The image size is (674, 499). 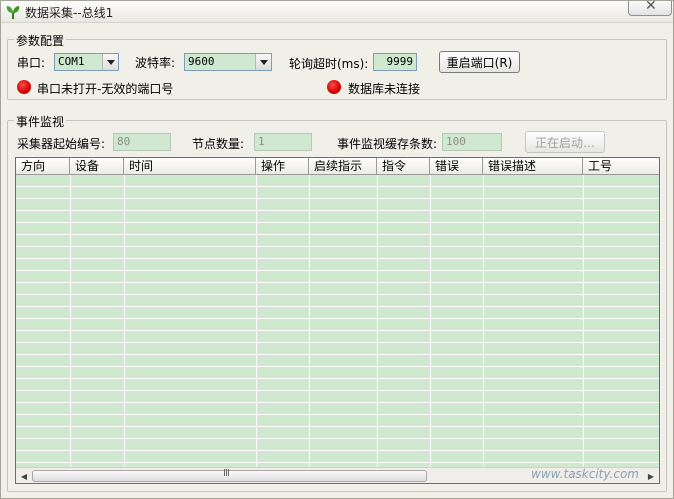 What do you see at coordinates (651, 476) in the screenshot?
I see `scroll-right-icon: ▶` at bounding box center [651, 476].